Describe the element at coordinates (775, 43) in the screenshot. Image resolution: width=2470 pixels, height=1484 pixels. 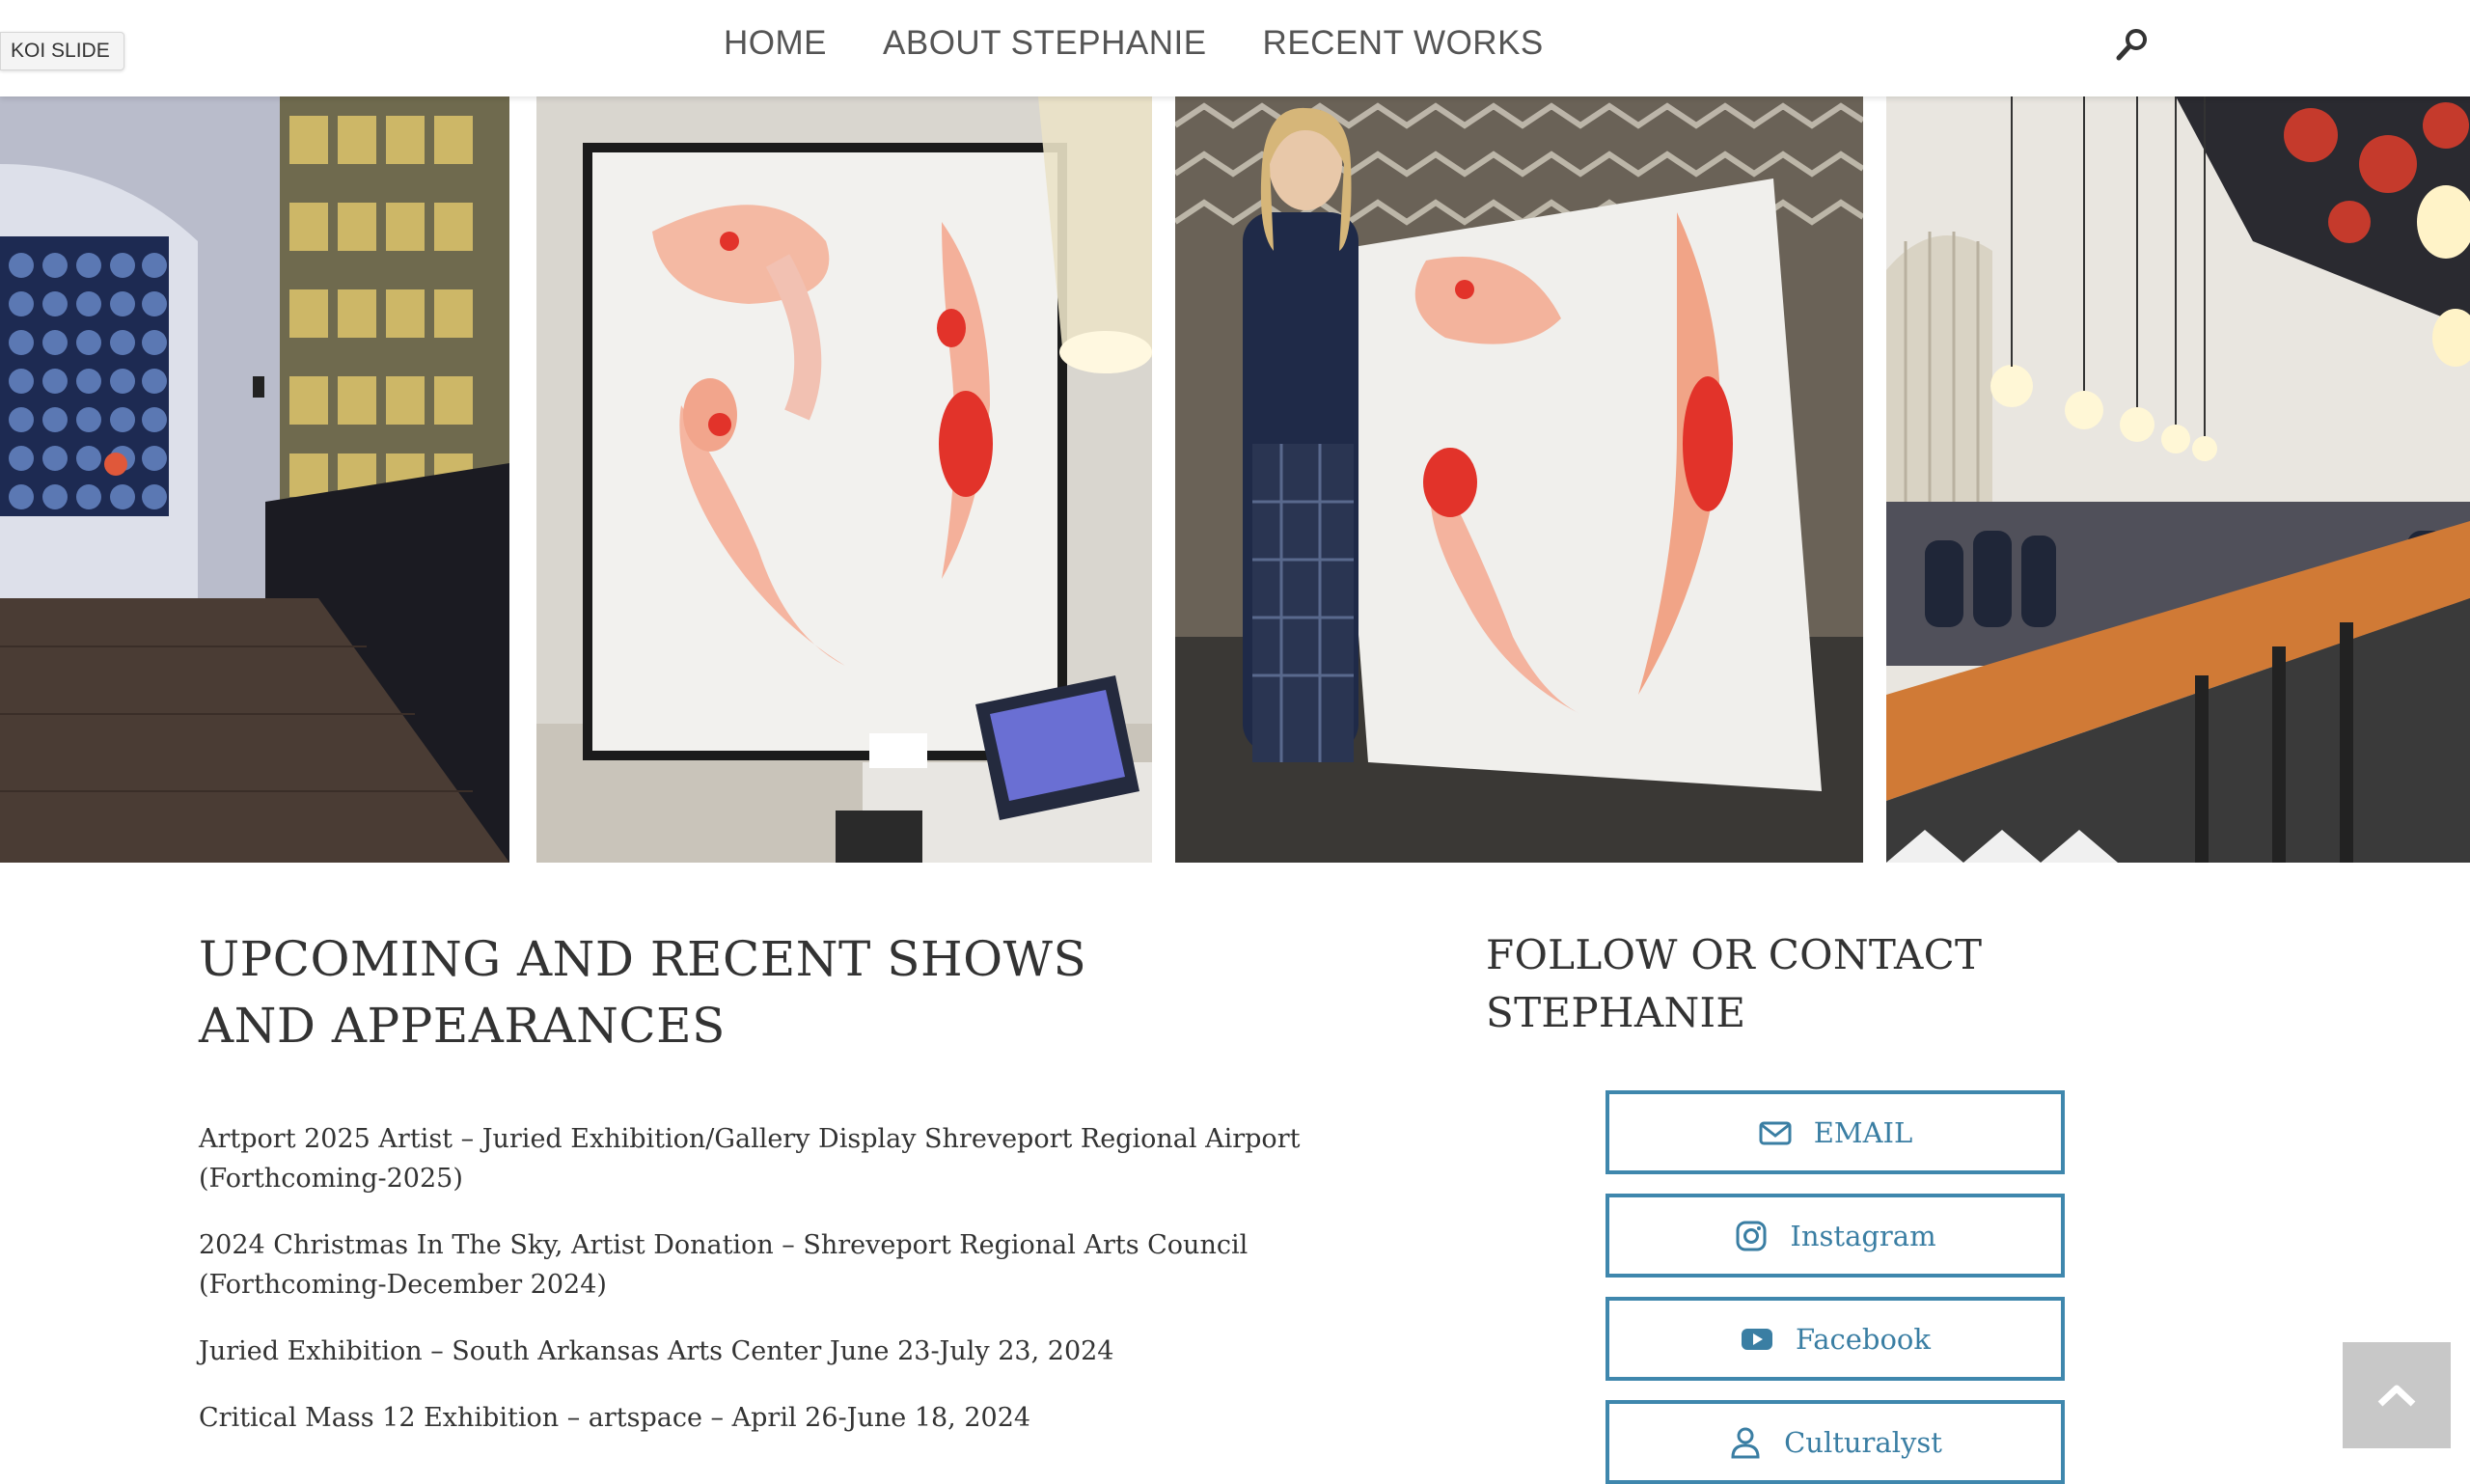
I see `nav-home: HOME` at that location.